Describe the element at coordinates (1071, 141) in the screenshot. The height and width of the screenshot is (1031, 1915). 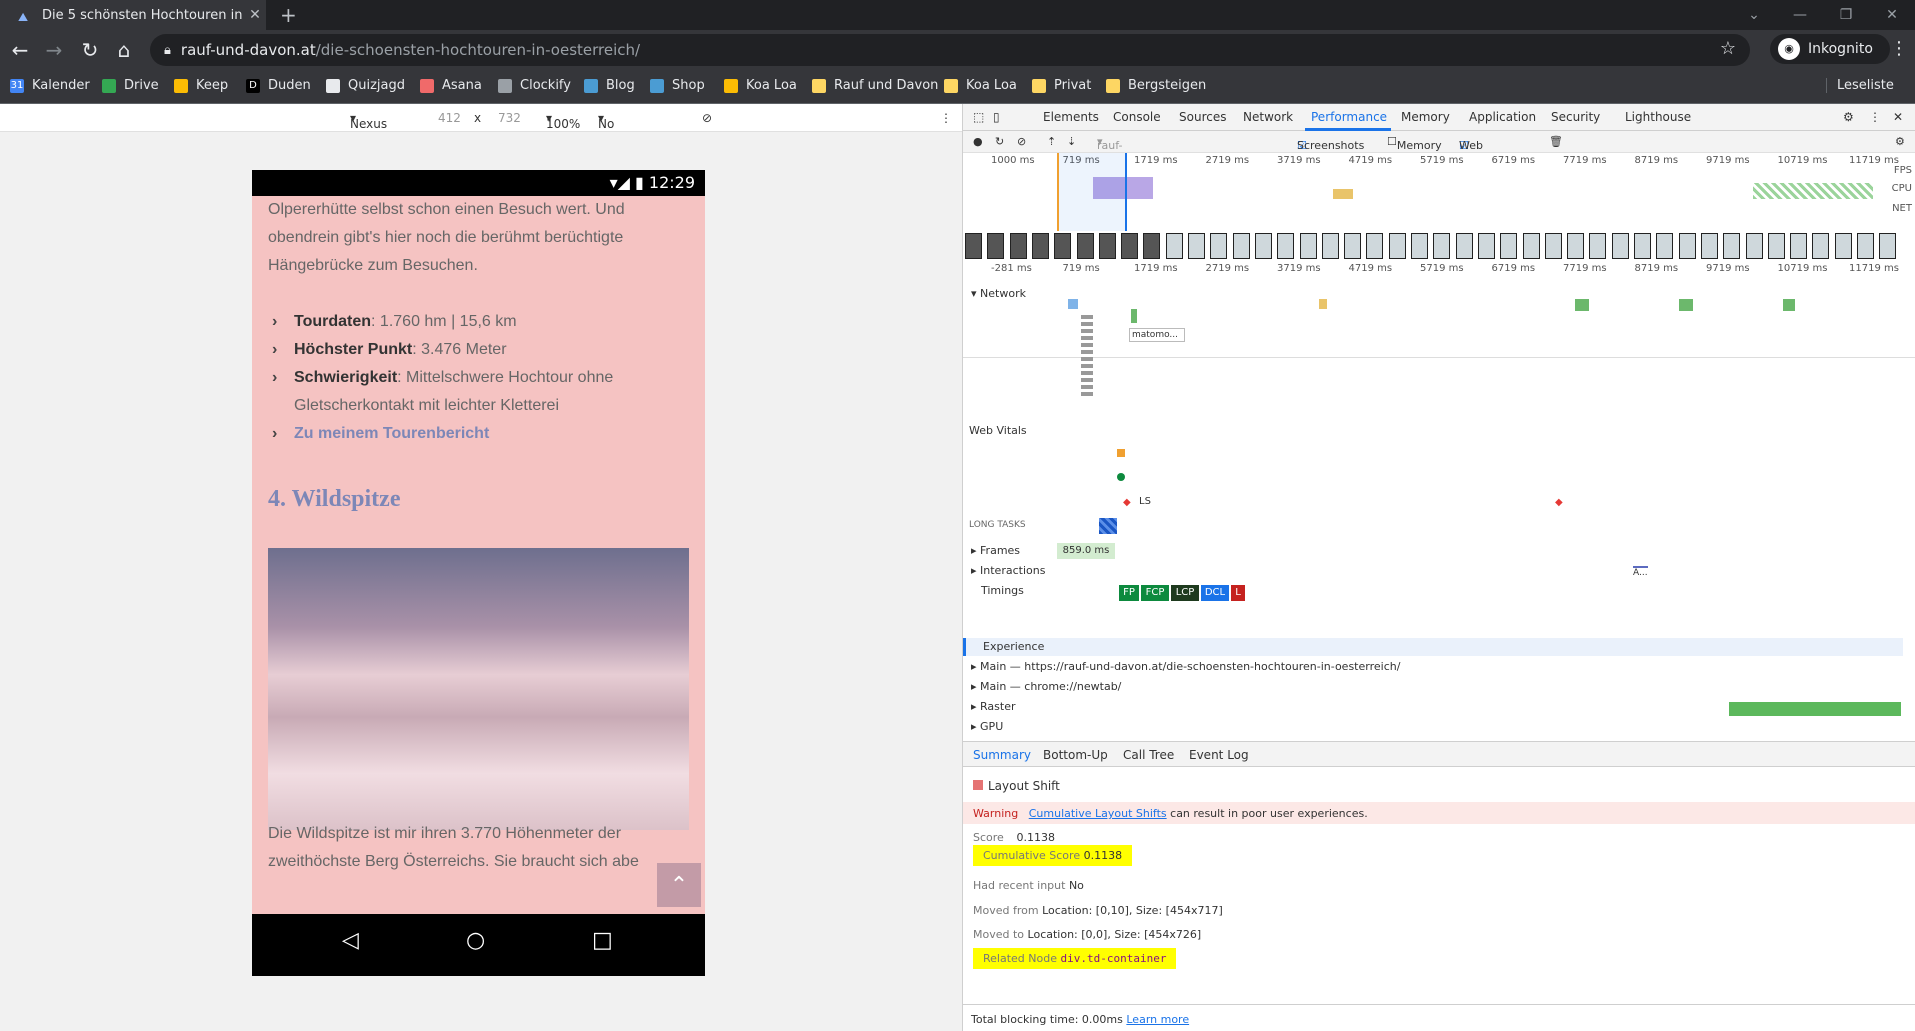
I see `download-icon: ⇣` at that location.